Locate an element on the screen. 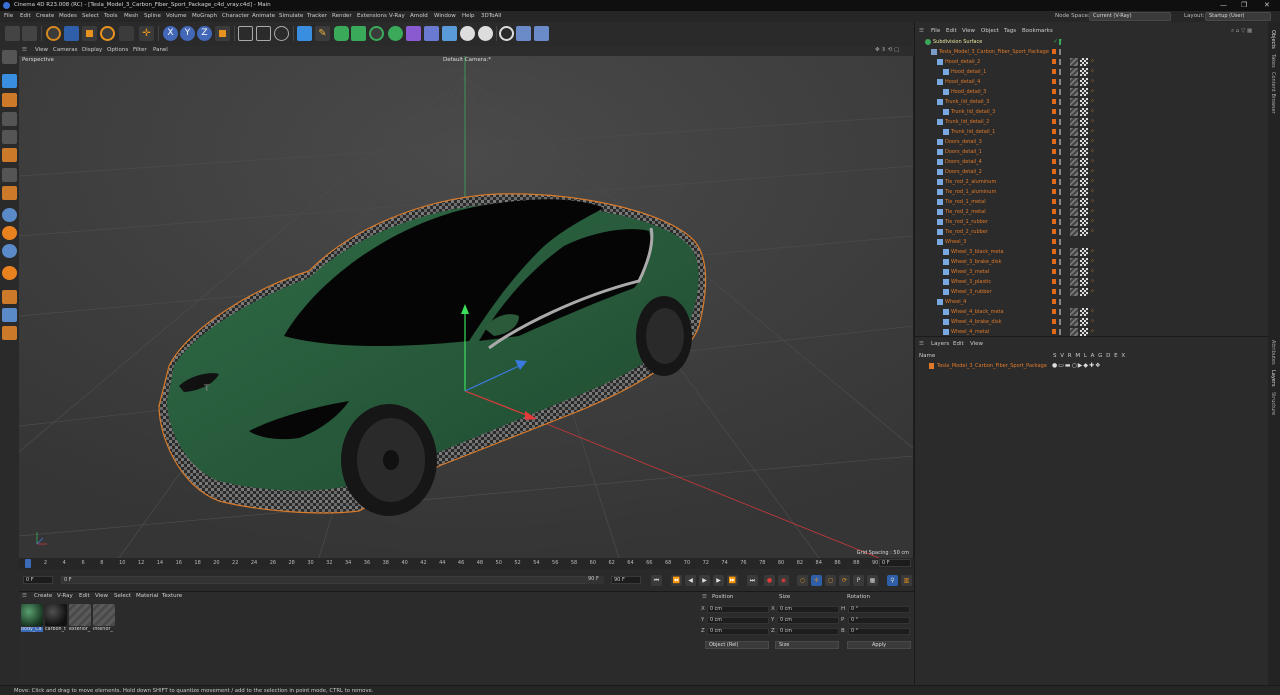 The height and width of the screenshot is (695, 1280). object-name: Doors_detail_3 is located at coordinates (963, 142).